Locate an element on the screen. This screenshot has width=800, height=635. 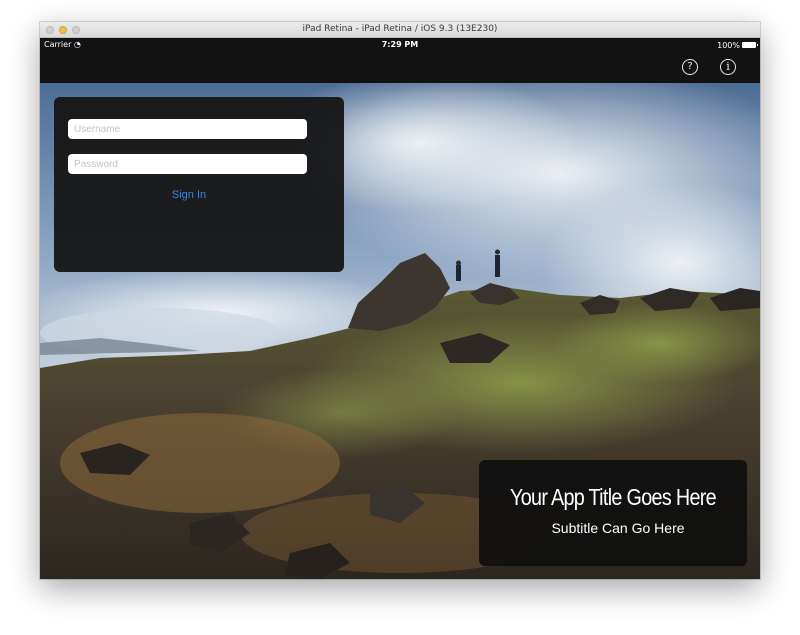
password-field is located at coordinates (187, 164).